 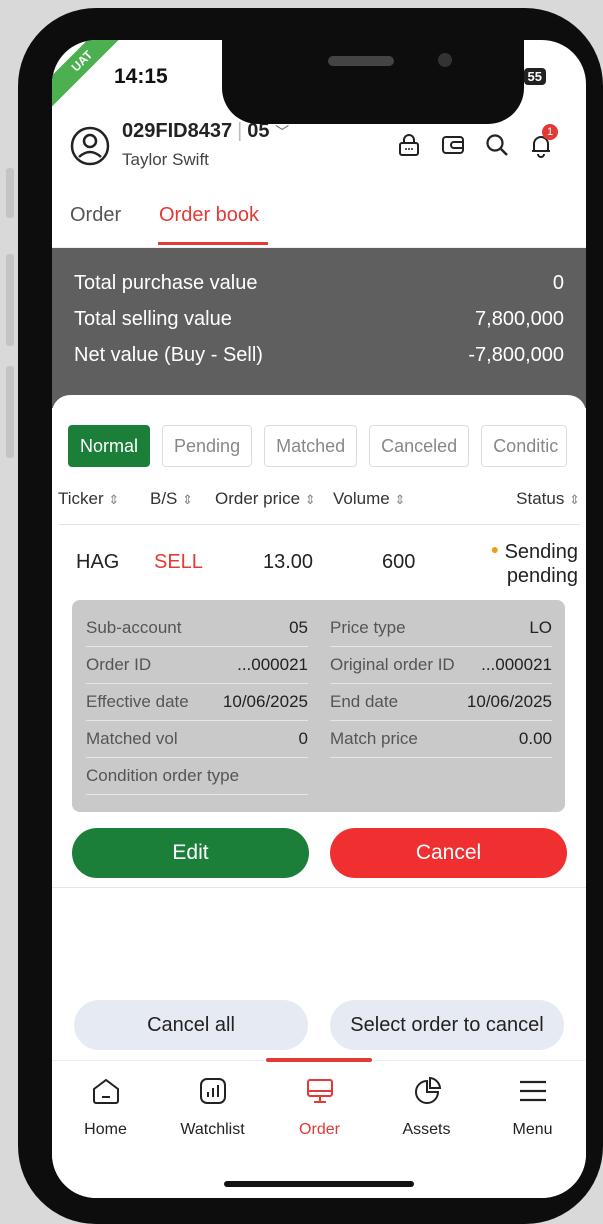 What do you see at coordinates (190, 853) in the screenshot?
I see `edit-button: Edit` at bounding box center [190, 853].